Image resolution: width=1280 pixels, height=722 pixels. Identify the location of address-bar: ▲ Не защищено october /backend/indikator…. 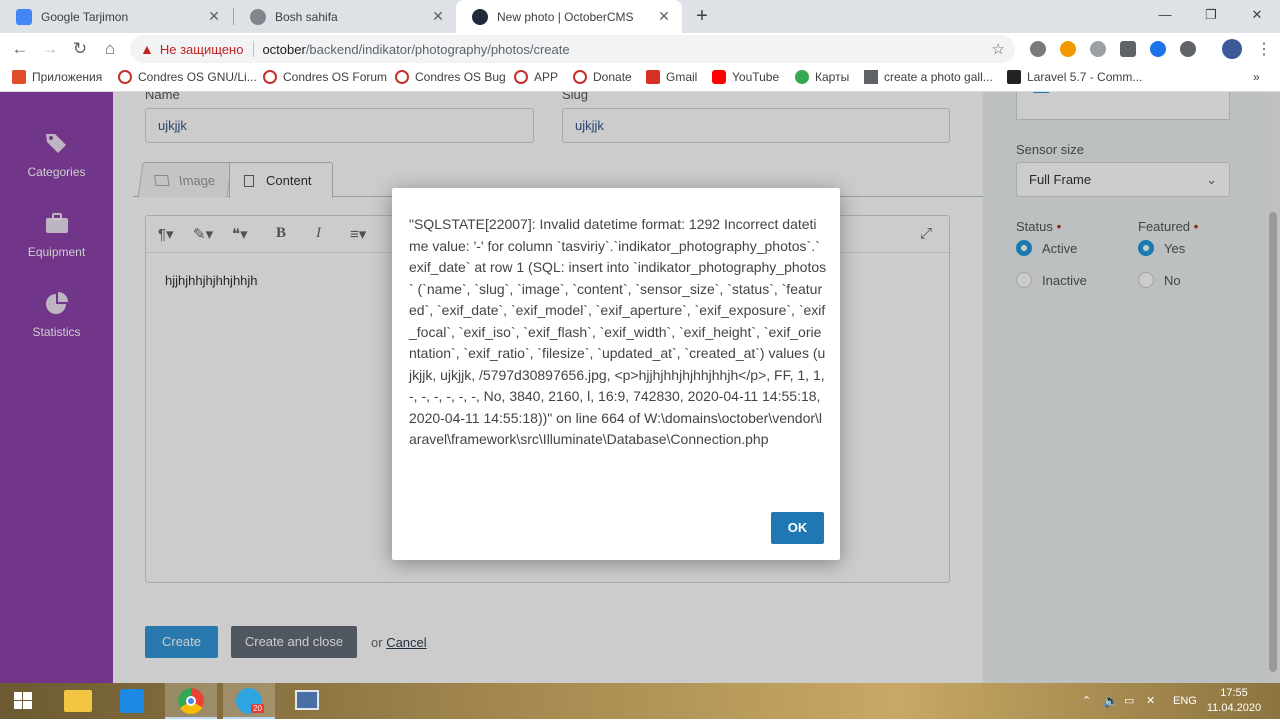
(572, 49).